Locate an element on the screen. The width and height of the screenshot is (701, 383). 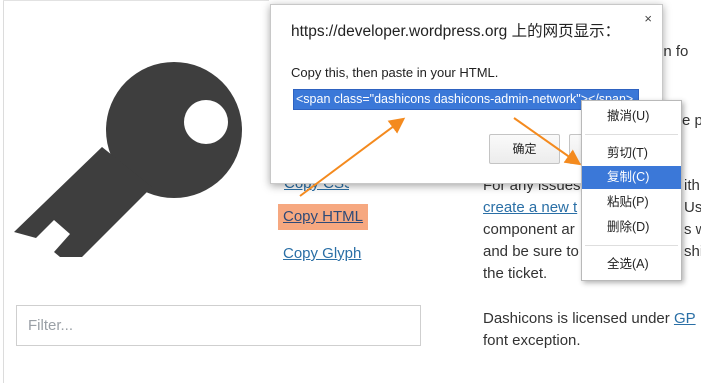
menu-item-undo: 撤消(U) is located at coordinates (631, 116).